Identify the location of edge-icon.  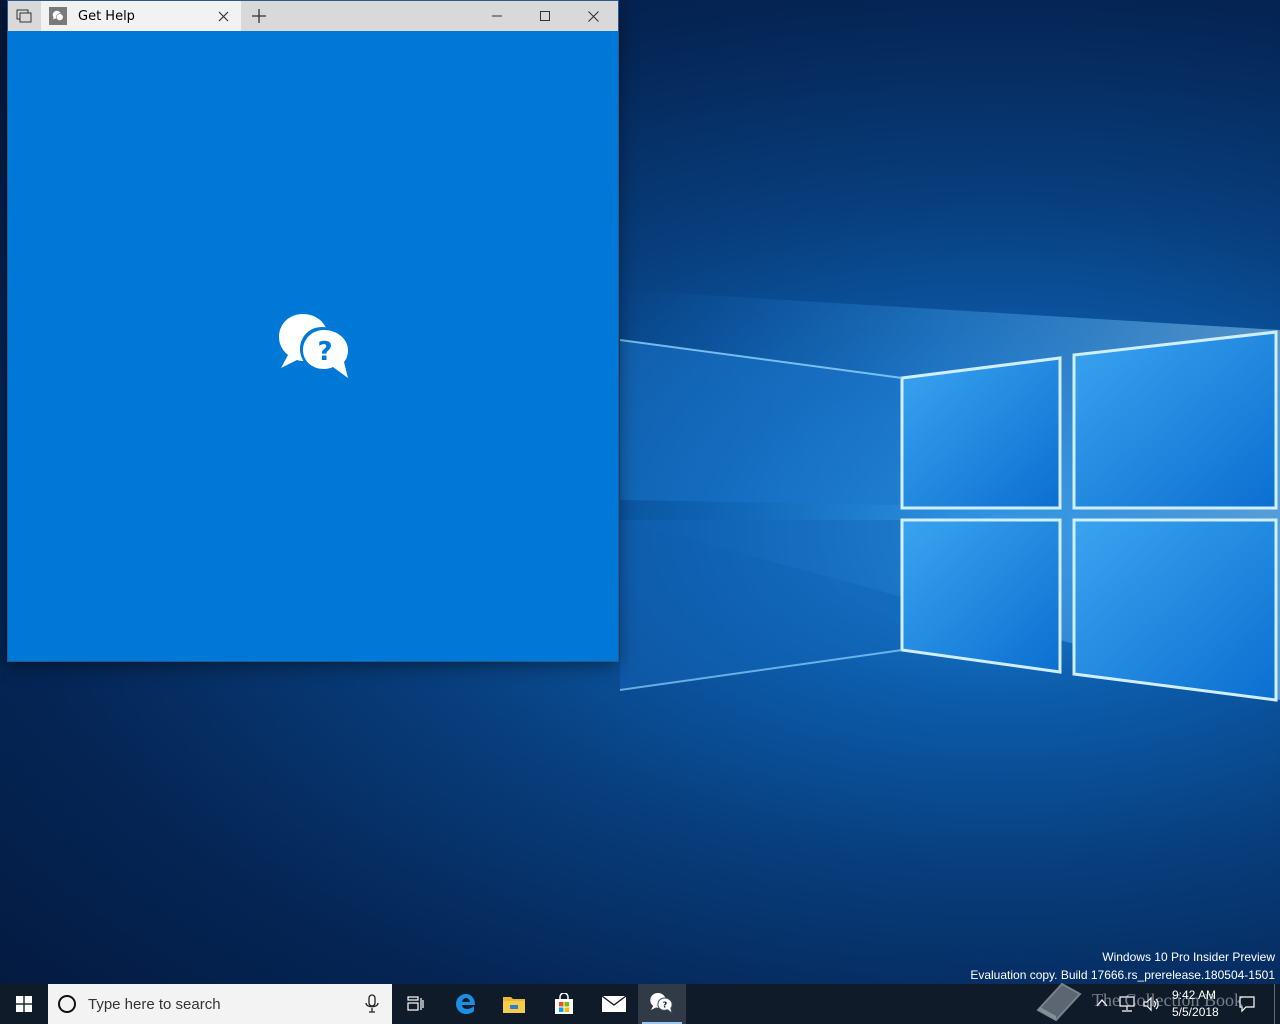
(465, 1004).